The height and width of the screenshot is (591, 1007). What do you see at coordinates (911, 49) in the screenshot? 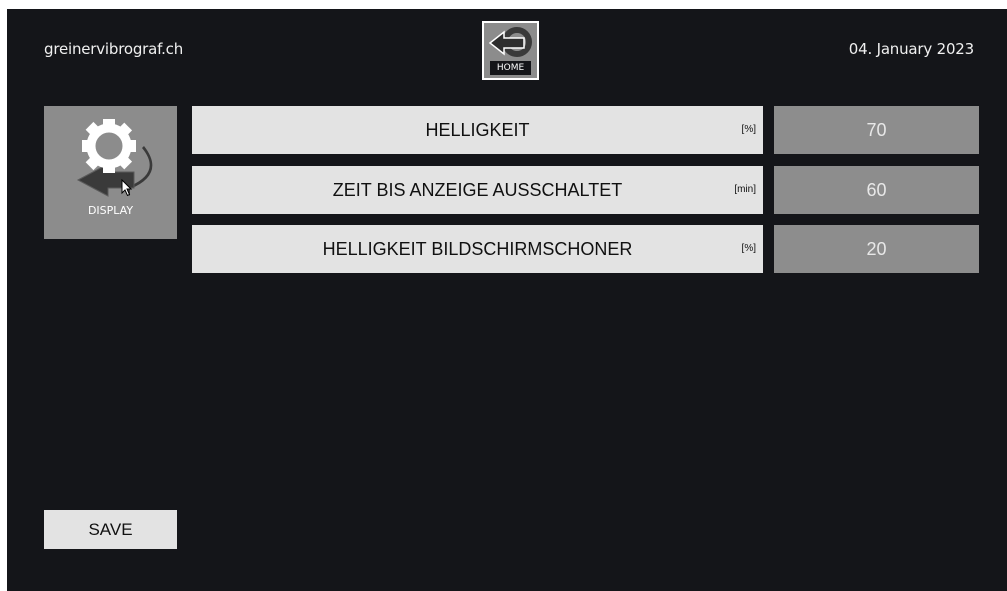
I see `date-text: 04. January 2023` at bounding box center [911, 49].